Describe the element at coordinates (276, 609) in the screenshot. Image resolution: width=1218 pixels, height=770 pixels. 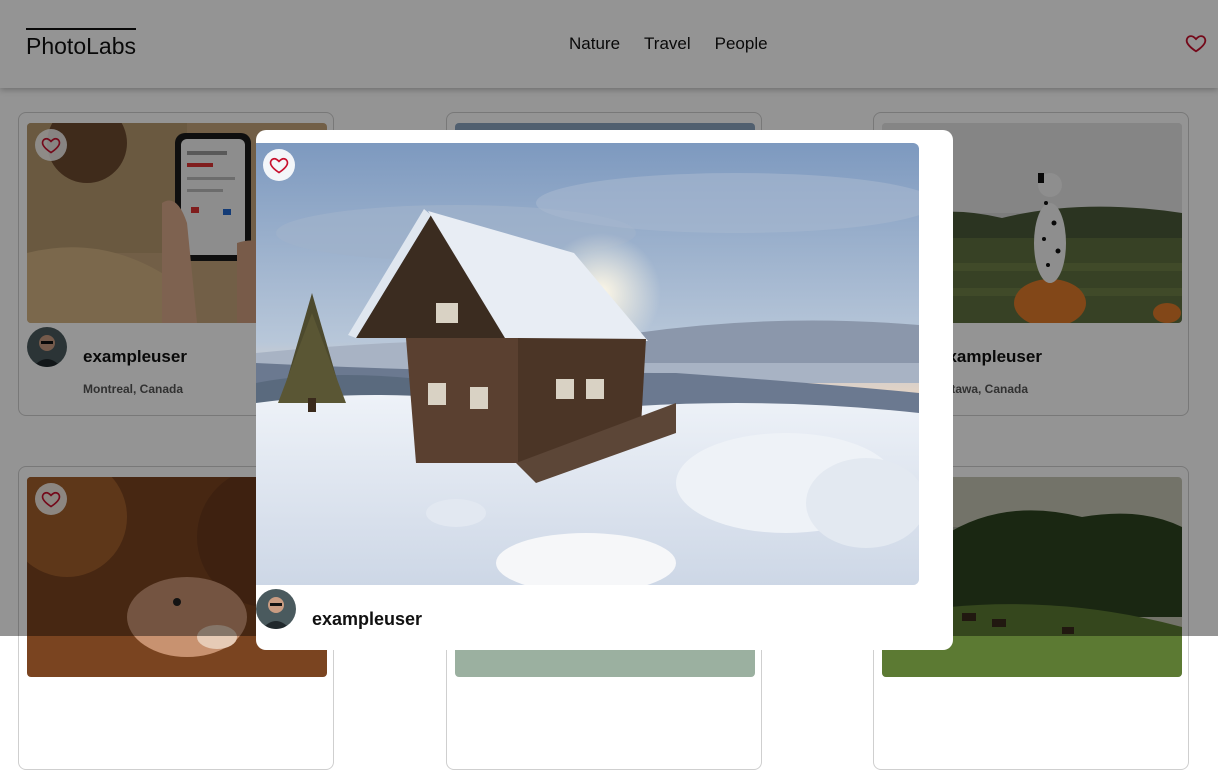
I see `avatar` at that location.